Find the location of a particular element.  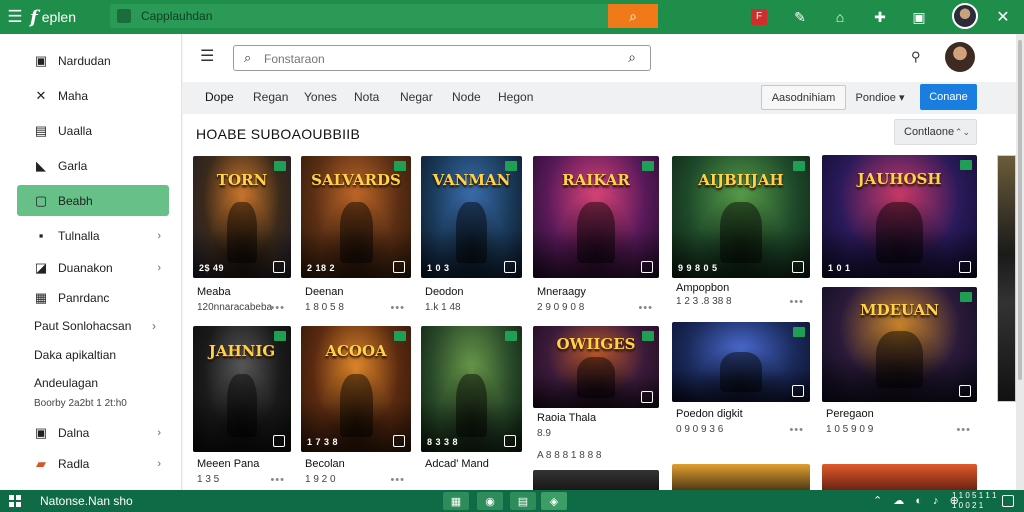

game-name: Deodon is located at coordinates (444, 292).